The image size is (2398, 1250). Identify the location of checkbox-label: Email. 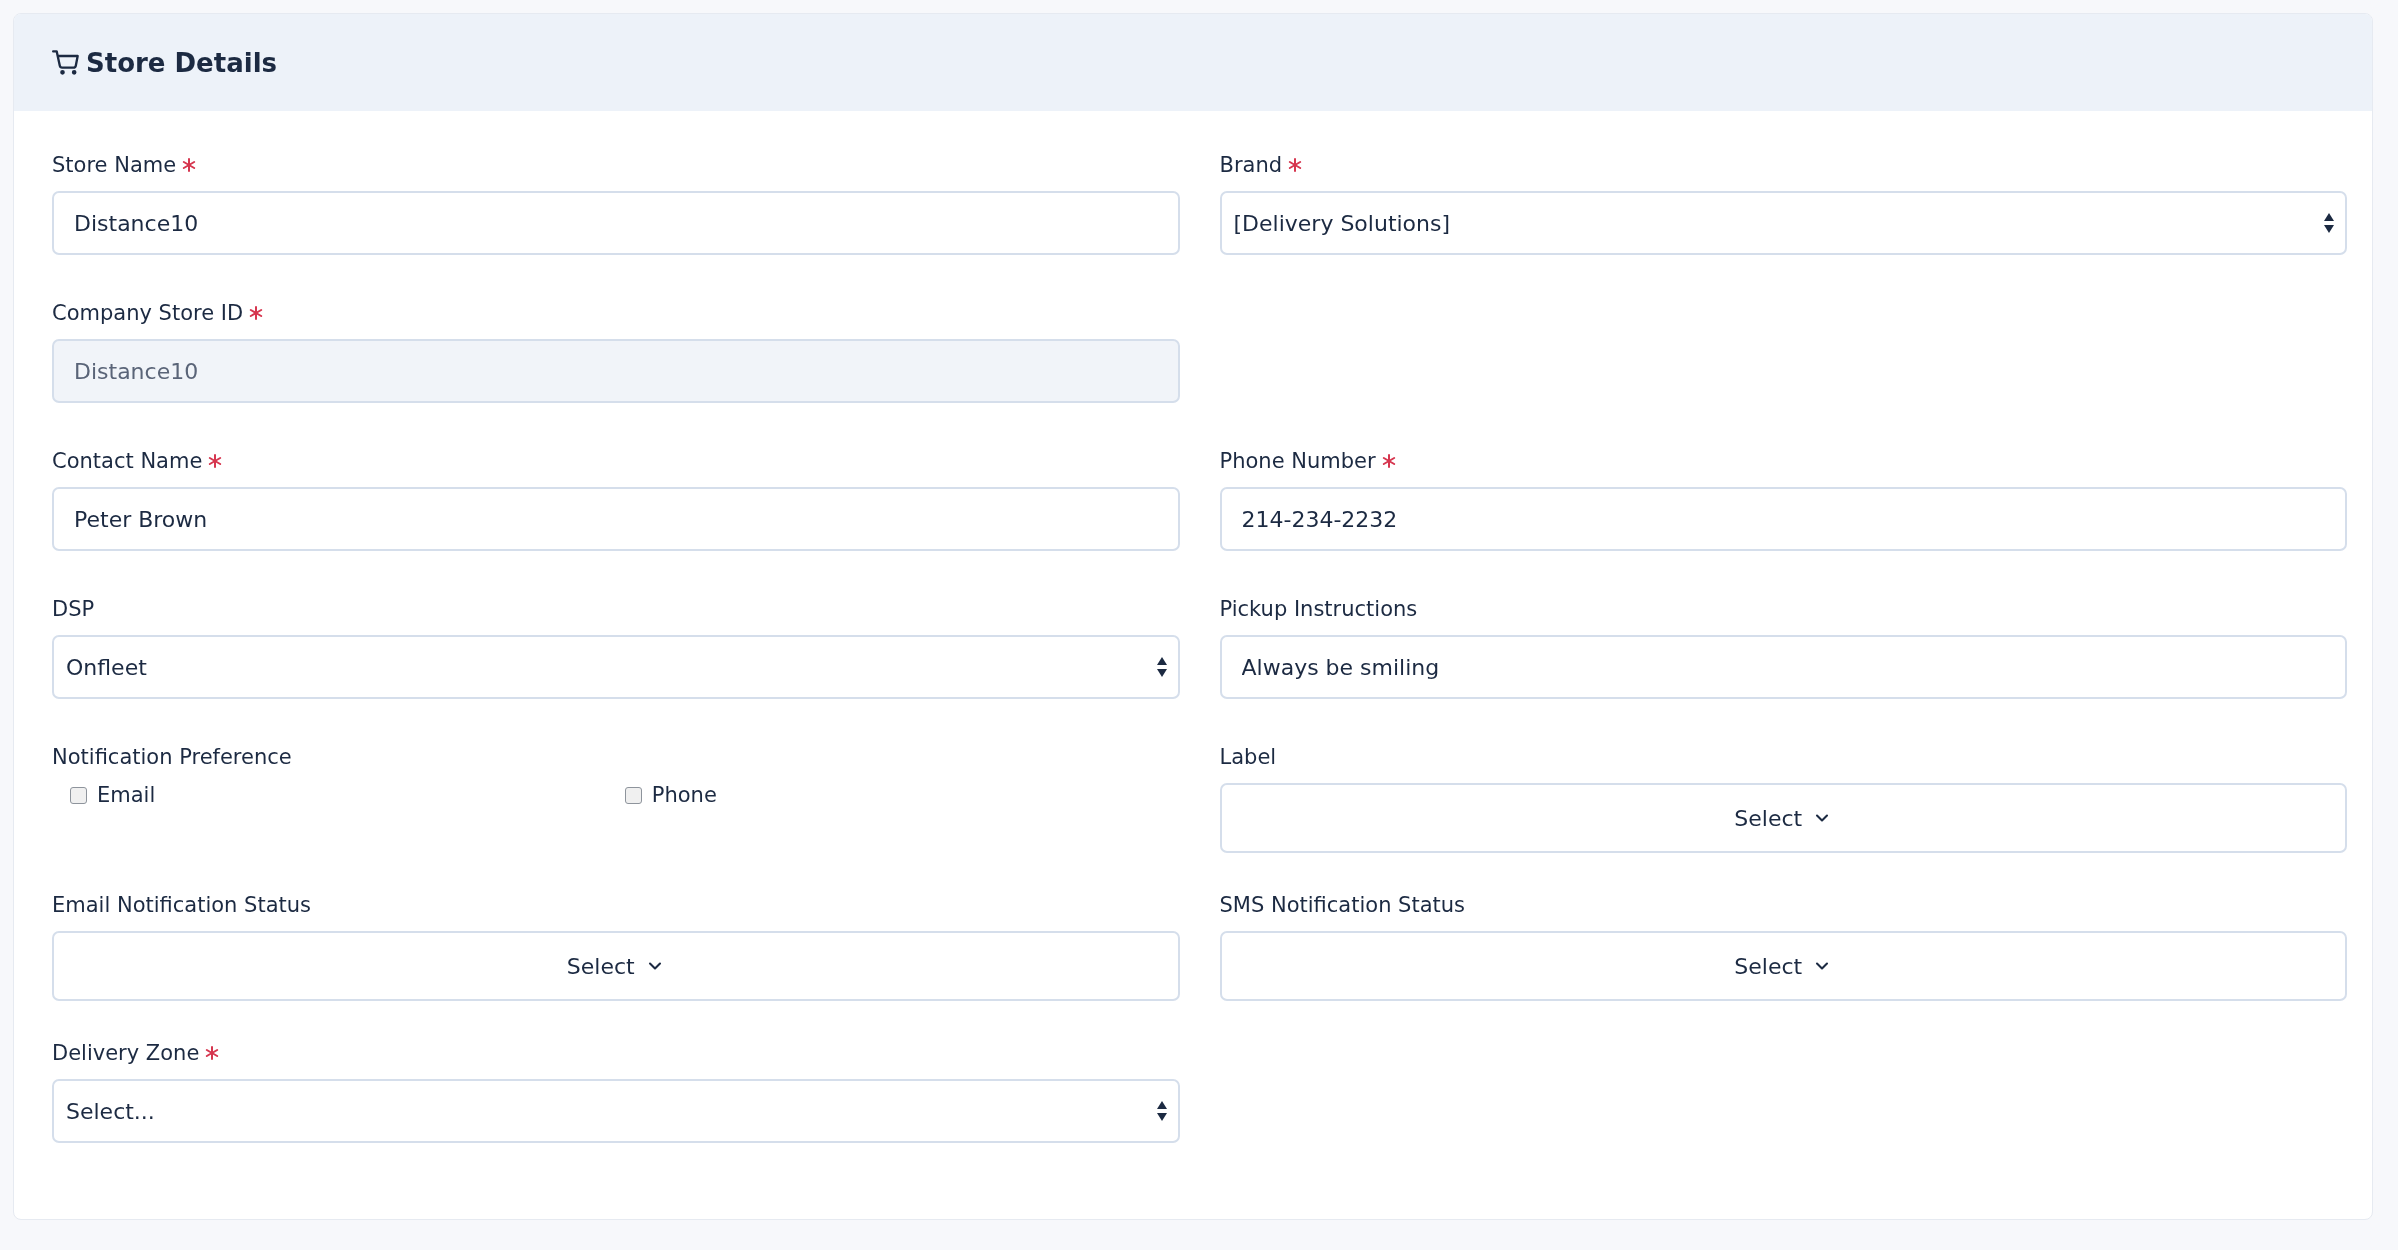
(126, 795).